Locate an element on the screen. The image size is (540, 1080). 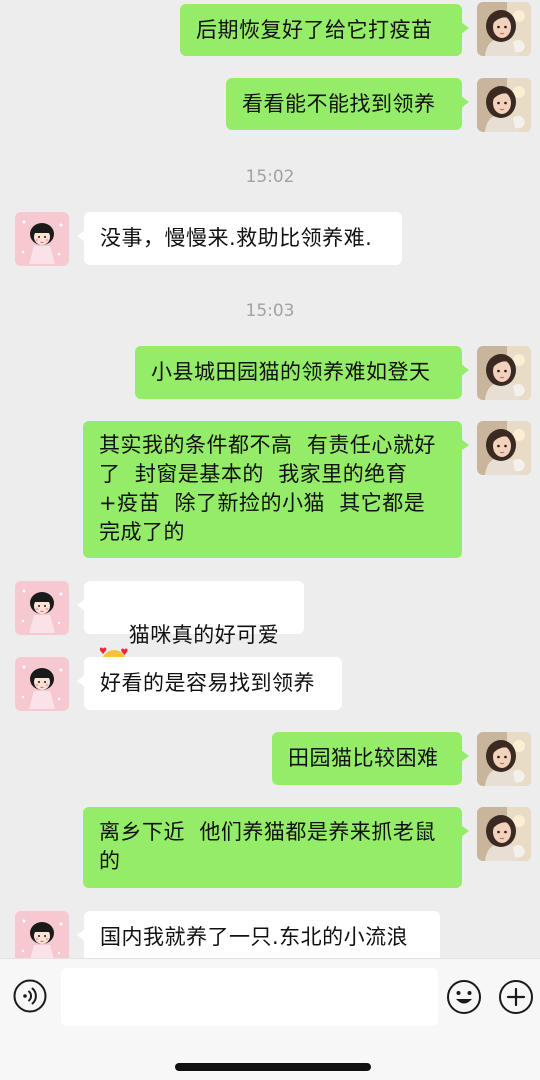
message-bubble: 田园猫比较困难 is located at coordinates (370, 758).